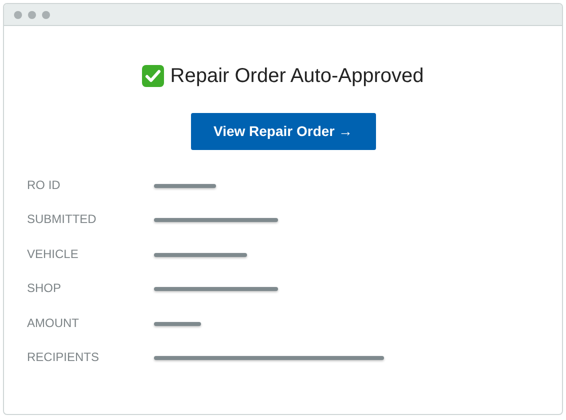 This screenshot has height=420, width=566. What do you see at coordinates (63, 357) in the screenshot?
I see `field-label: RECIPIENTS` at bounding box center [63, 357].